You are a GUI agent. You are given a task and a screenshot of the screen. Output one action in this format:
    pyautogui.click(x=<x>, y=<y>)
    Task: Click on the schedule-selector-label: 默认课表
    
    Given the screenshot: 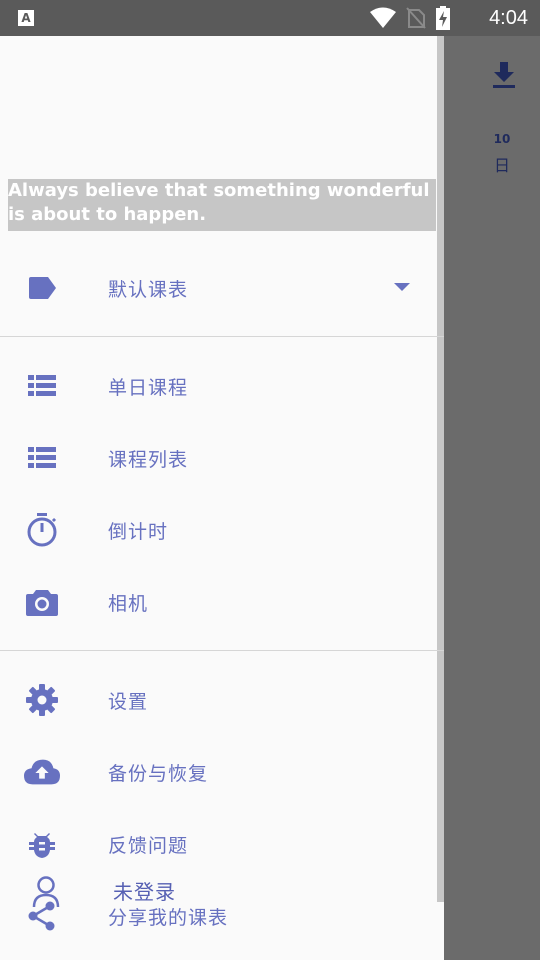 What is the action you would take?
    pyautogui.click(x=148, y=289)
    